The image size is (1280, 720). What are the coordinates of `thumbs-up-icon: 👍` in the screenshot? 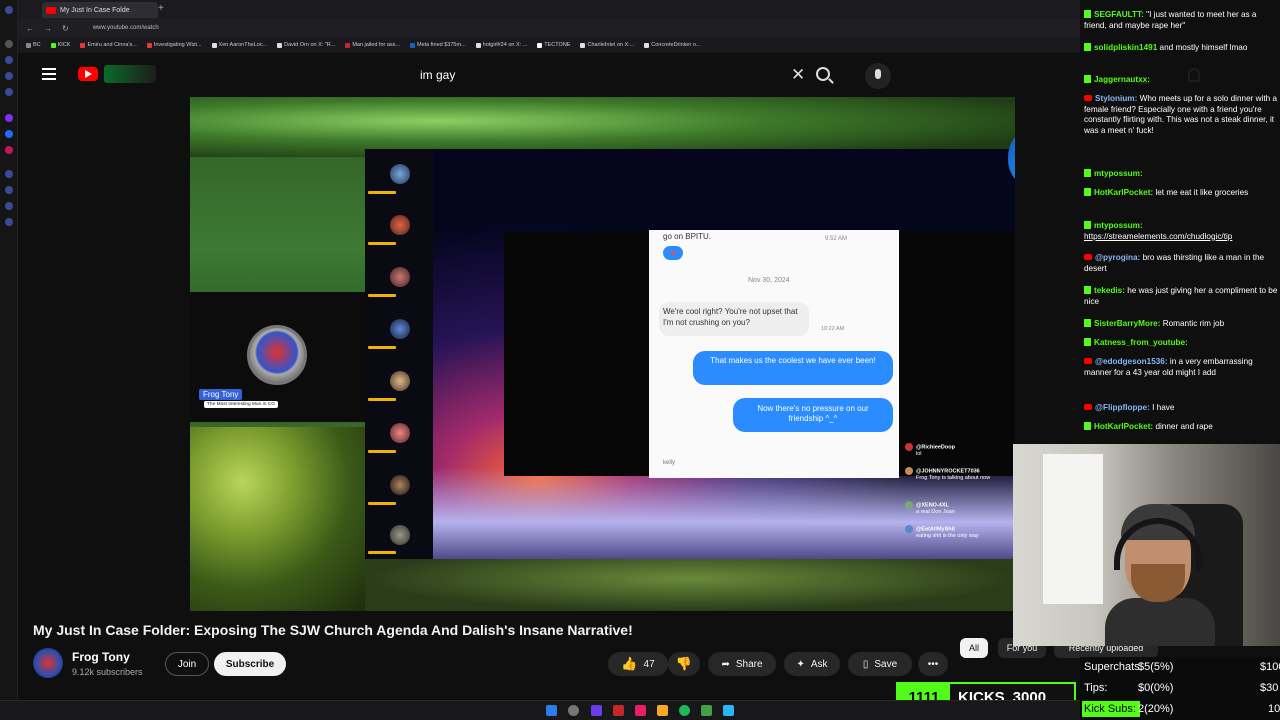 It's located at (629, 663).